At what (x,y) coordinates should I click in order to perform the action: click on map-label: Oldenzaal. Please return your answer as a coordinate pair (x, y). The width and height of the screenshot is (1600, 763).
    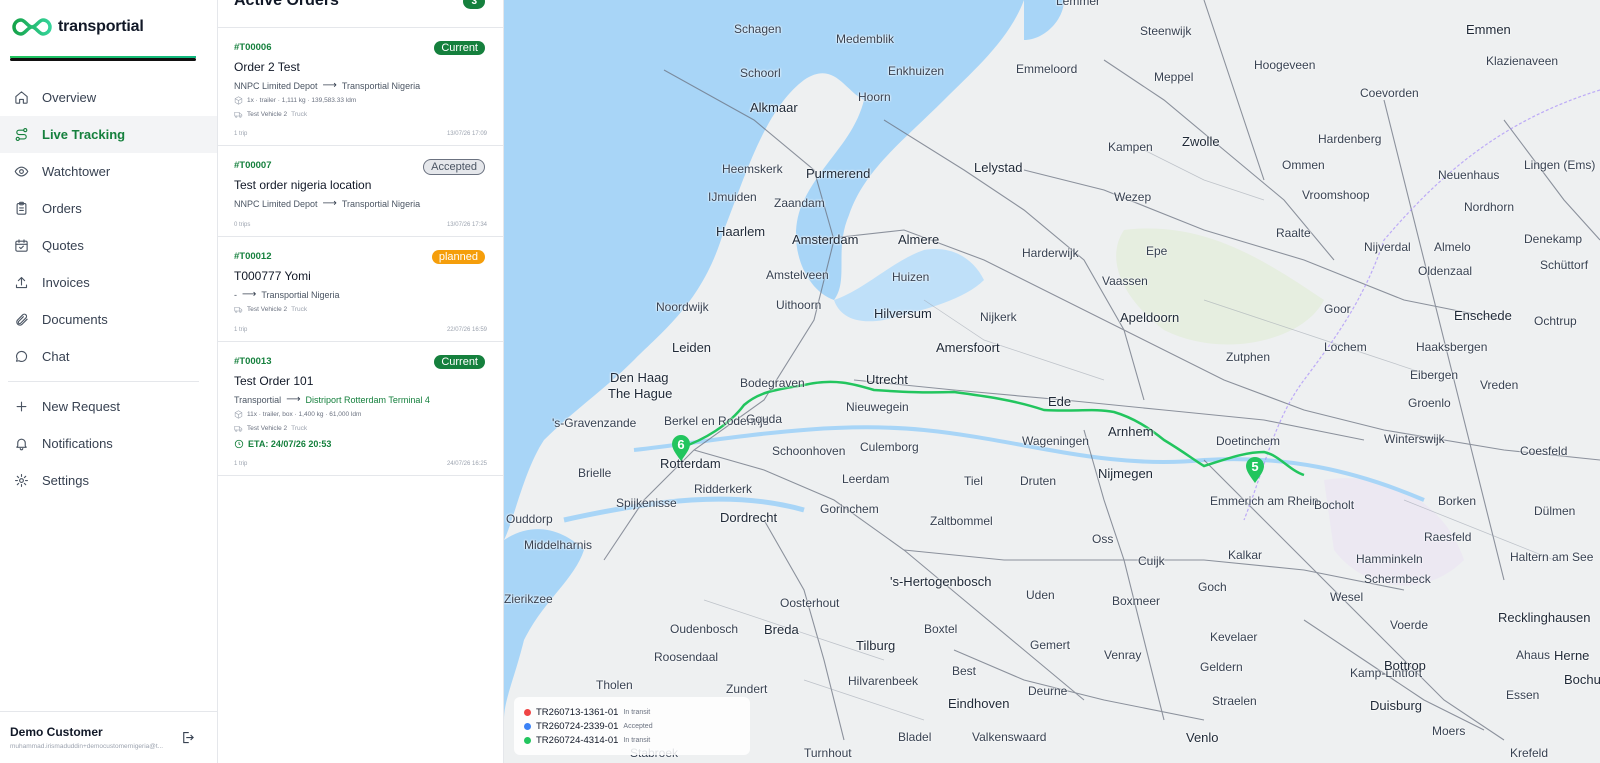
    Looking at the image, I should click on (1445, 271).